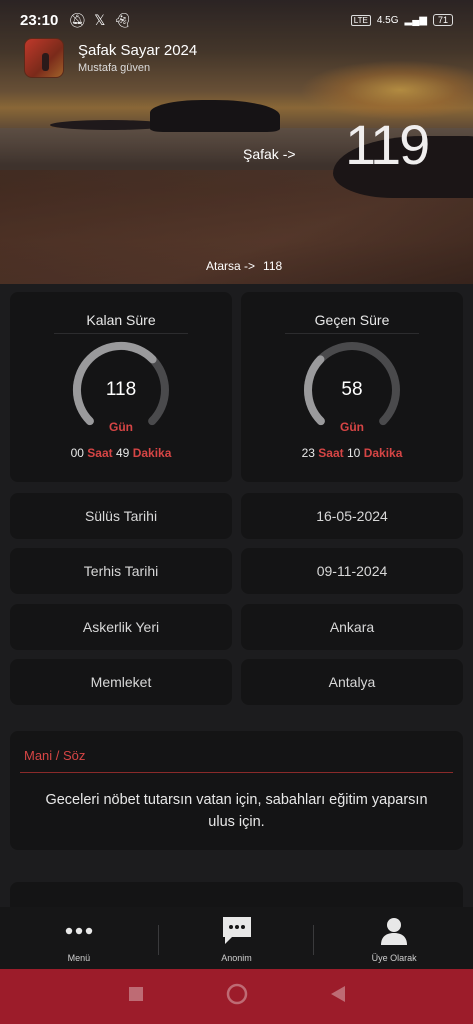 This screenshot has width=473, height=1024. What do you see at coordinates (39, 20) in the screenshot?
I see `status-time: 23:10` at bounding box center [39, 20].